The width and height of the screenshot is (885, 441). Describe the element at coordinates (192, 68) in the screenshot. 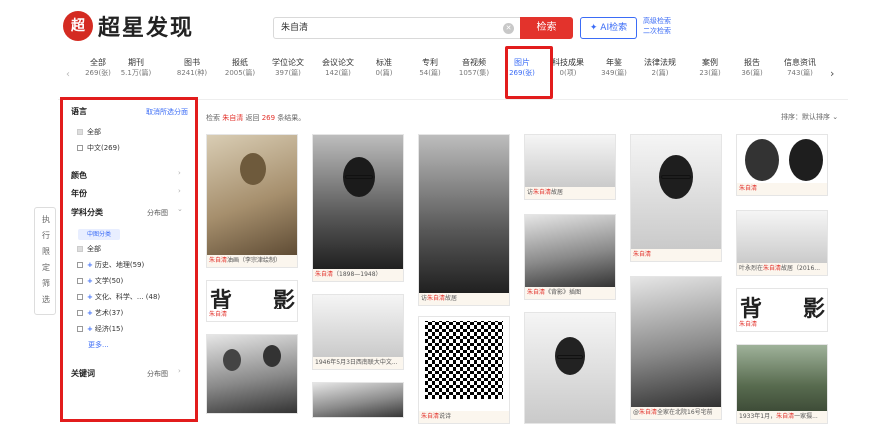

I see `category-tab: 图书 8241(种)` at that location.